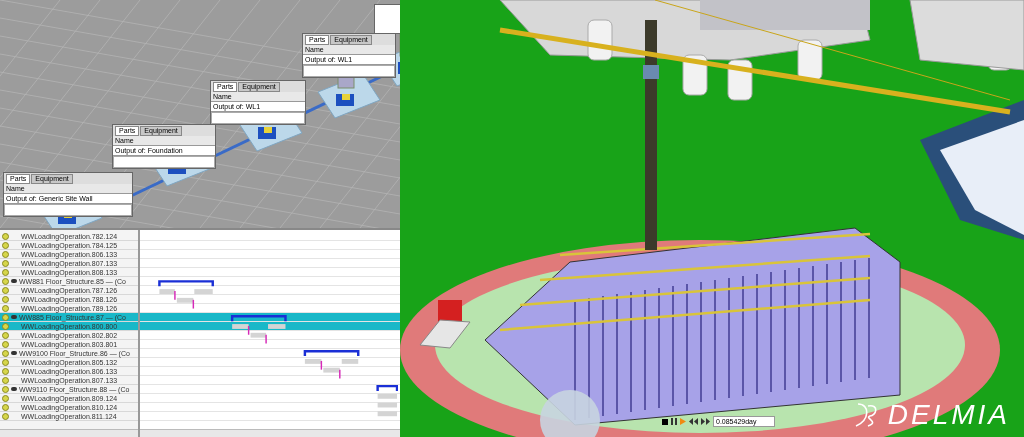  I want to click on stop-icon, so click(665, 421).